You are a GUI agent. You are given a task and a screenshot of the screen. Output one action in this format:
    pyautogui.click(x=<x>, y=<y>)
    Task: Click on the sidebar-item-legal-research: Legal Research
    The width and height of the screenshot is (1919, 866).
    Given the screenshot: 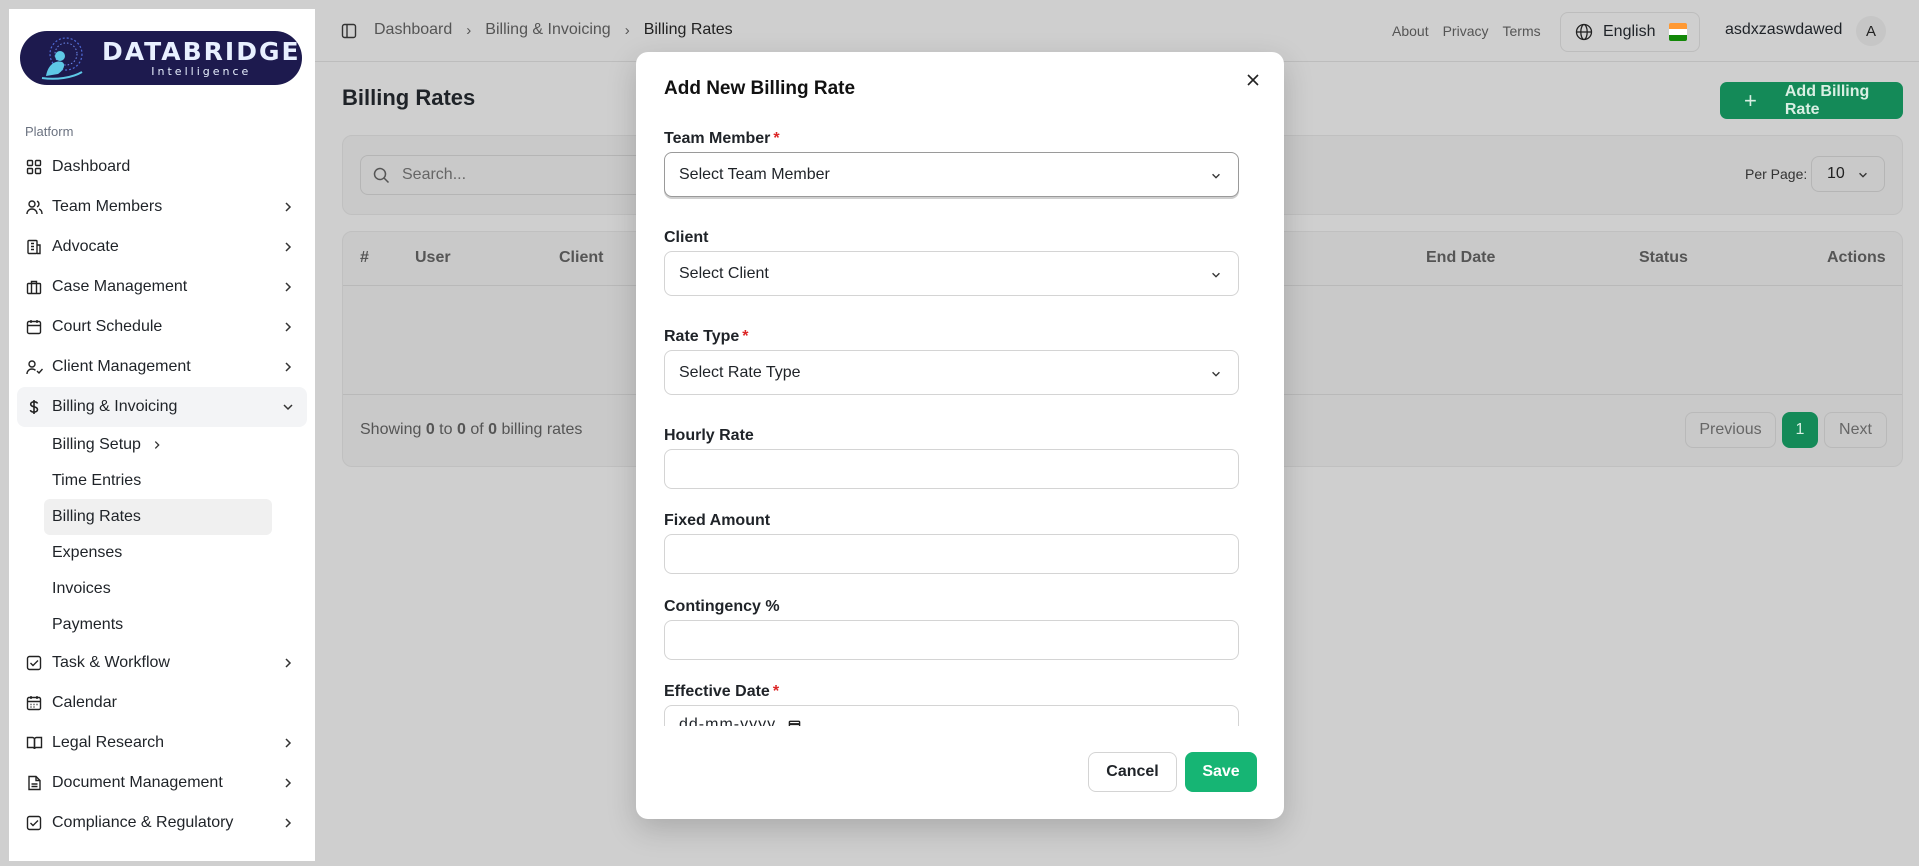 What is the action you would take?
    pyautogui.click(x=162, y=743)
    